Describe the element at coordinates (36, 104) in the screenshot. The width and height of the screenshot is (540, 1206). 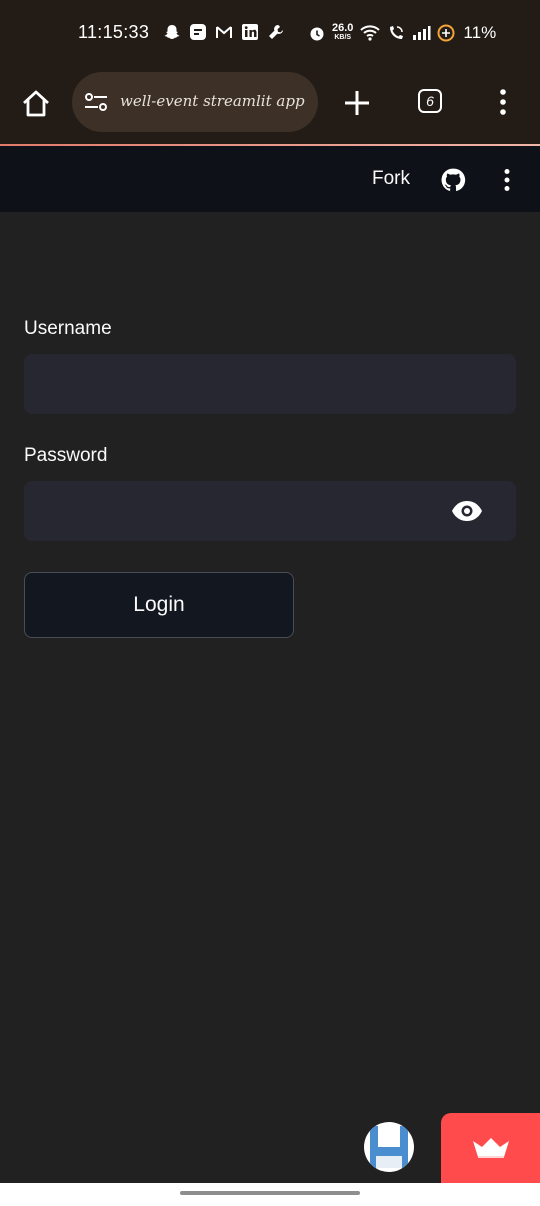
I see `home-icon` at that location.